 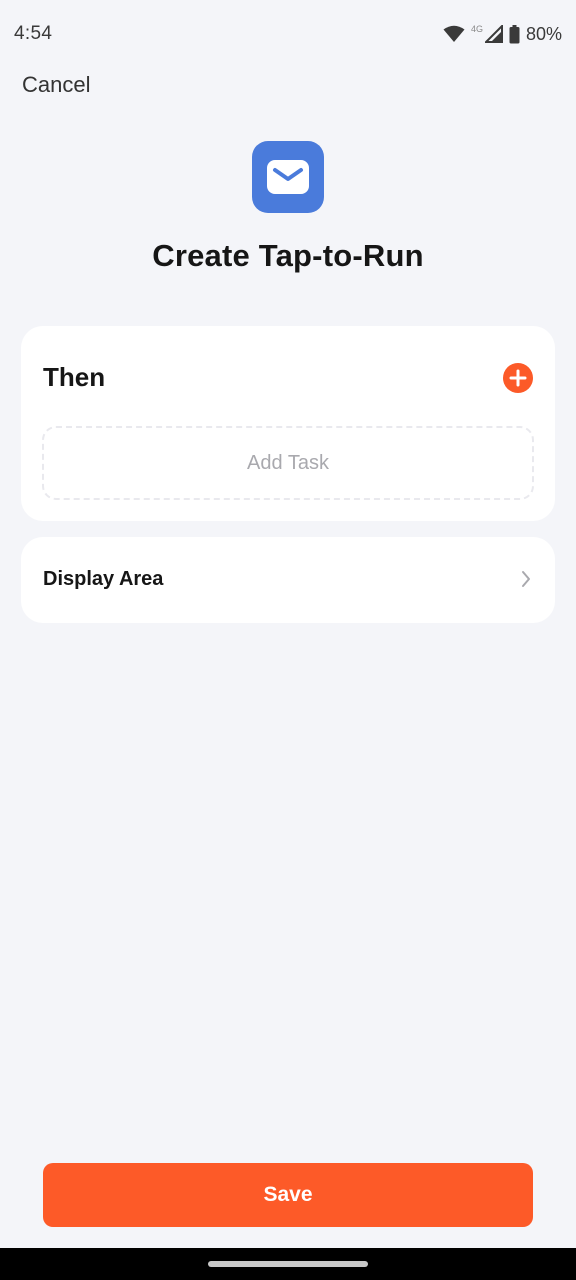 What do you see at coordinates (288, 580) in the screenshot?
I see `display-area-row: Display Area` at bounding box center [288, 580].